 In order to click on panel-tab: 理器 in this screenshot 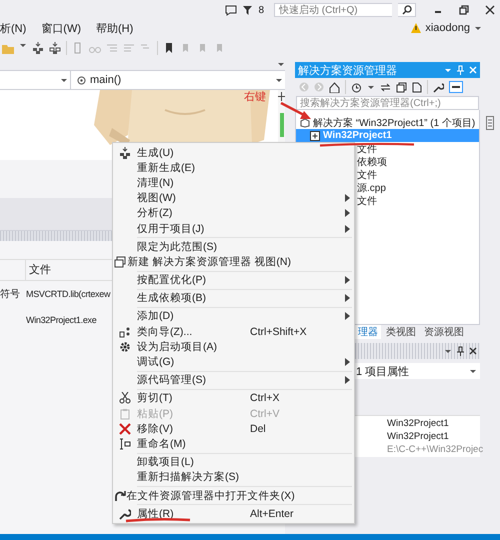, I will do `click(368, 332)`.